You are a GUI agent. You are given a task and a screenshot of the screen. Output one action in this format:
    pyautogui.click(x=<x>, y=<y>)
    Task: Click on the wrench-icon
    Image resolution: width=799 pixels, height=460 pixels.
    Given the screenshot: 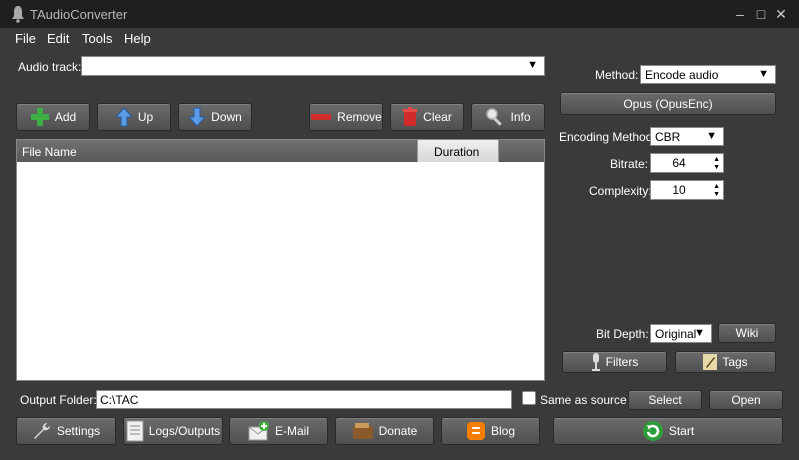 What is the action you would take?
    pyautogui.click(x=41, y=431)
    